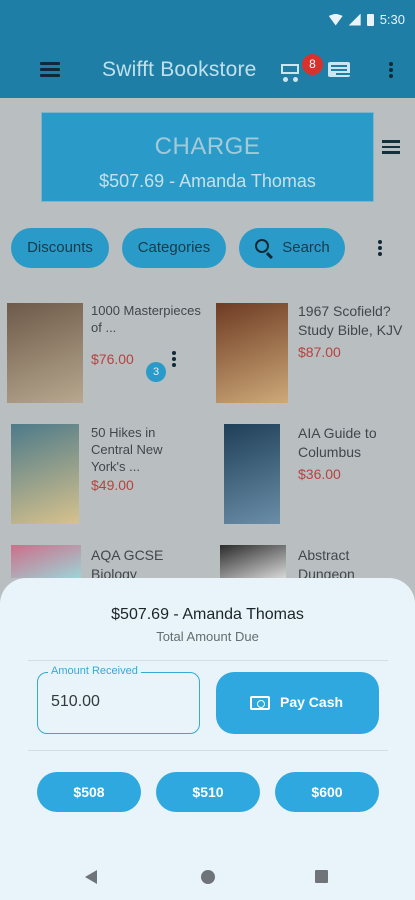 The height and width of the screenshot is (900, 415). Describe the element at coordinates (60, 248) in the screenshot. I see `discounts-button: Discounts` at that location.